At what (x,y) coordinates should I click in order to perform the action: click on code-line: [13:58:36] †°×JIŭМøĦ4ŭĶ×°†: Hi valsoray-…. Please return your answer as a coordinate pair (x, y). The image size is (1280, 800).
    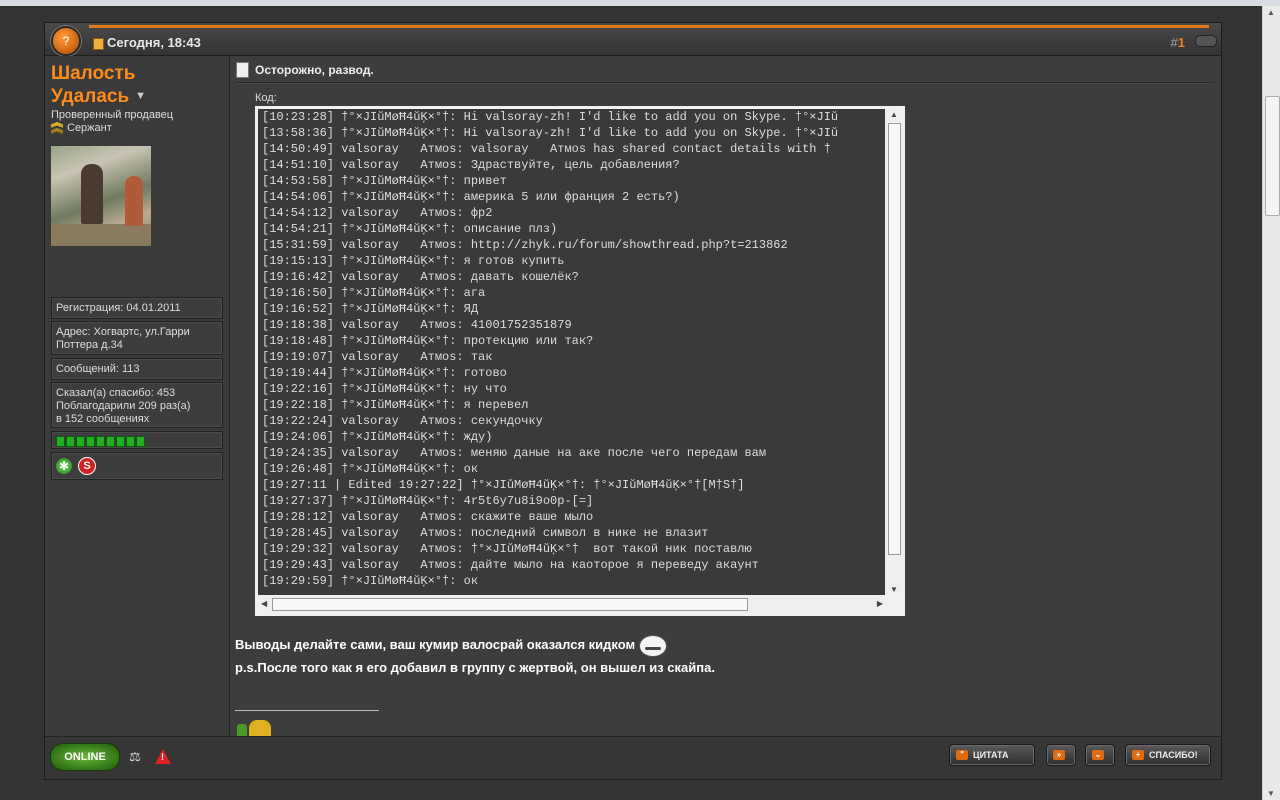
    Looking at the image, I should click on (550, 133).